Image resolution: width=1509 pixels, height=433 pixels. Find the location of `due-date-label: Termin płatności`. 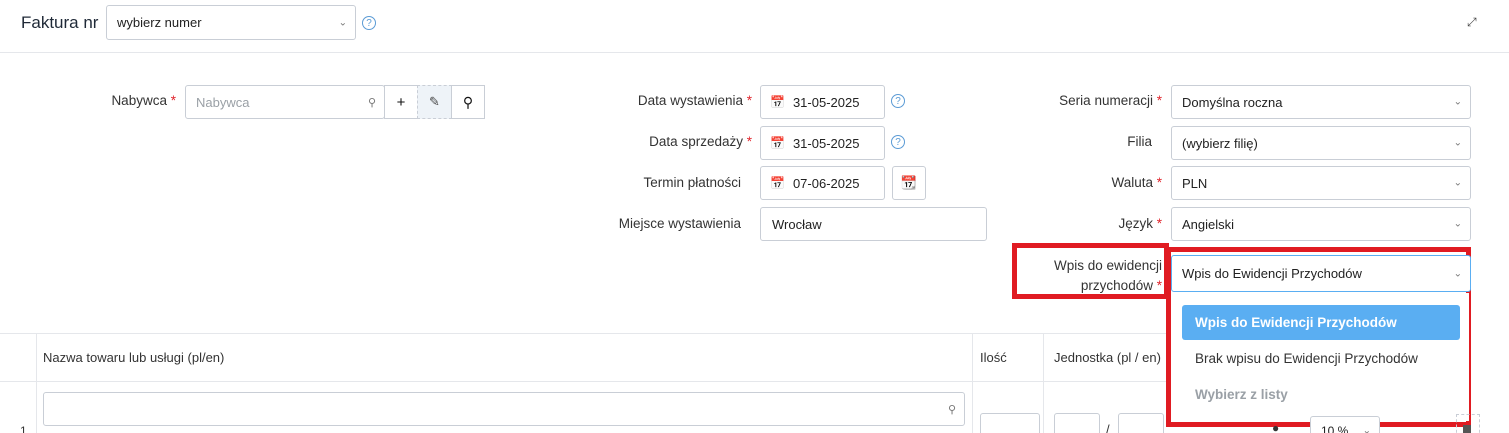

due-date-label: Termin płatności is located at coordinates (692, 182).